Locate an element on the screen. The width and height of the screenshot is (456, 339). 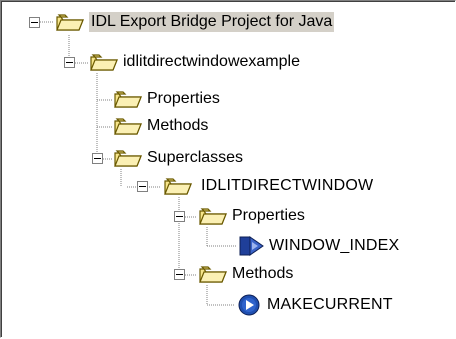
sc-methods-collapse-toggle is located at coordinates (179, 274).